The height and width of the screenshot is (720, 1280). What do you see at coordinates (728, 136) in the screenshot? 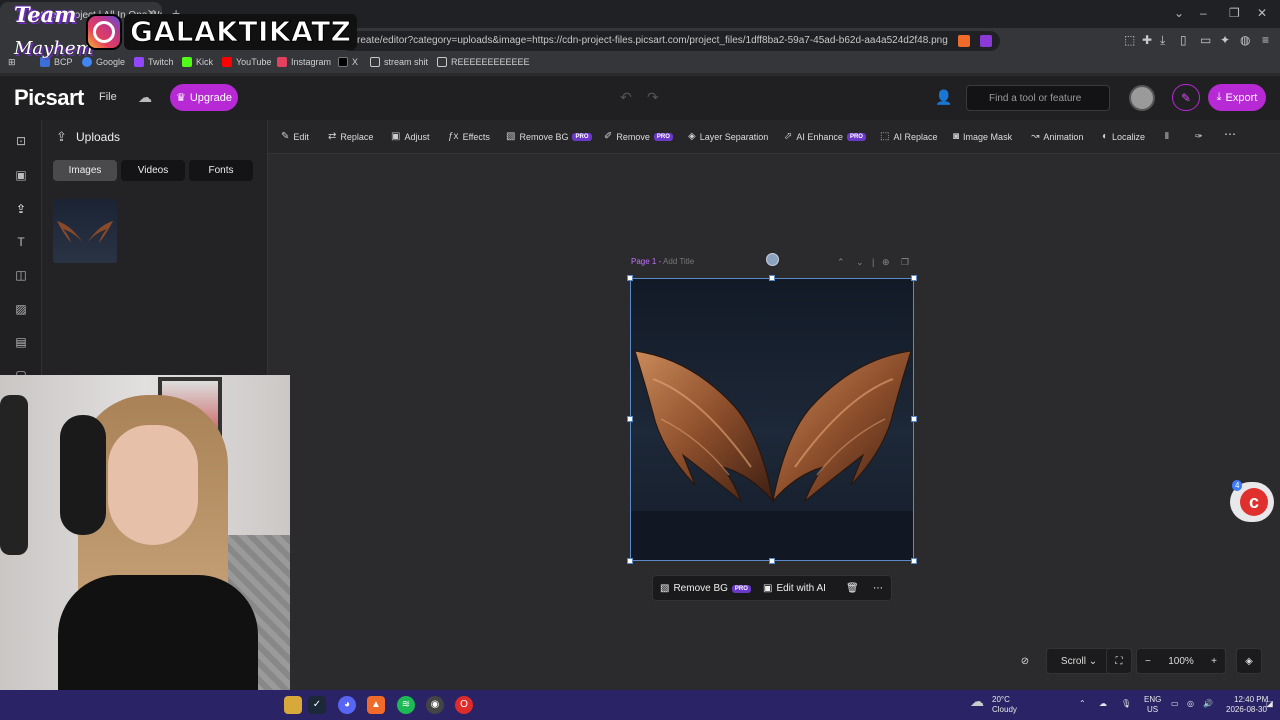
I see `tool-layer-separation: ◈ Layer Separation` at bounding box center [728, 136].